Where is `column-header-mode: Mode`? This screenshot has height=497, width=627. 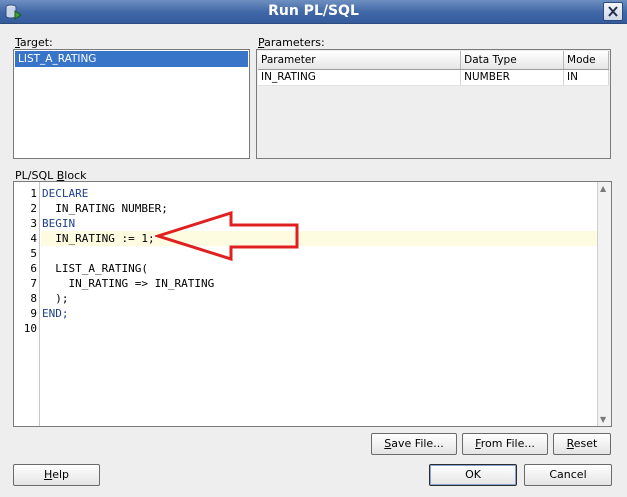
column-header-mode: Mode is located at coordinates (586, 60).